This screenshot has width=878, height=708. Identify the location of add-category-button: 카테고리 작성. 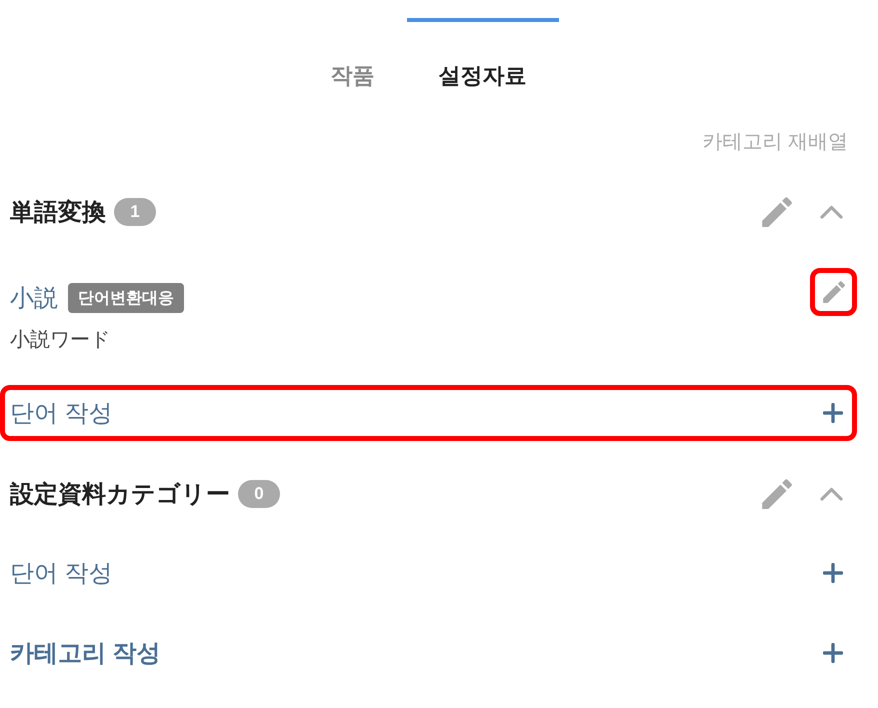
(428, 653).